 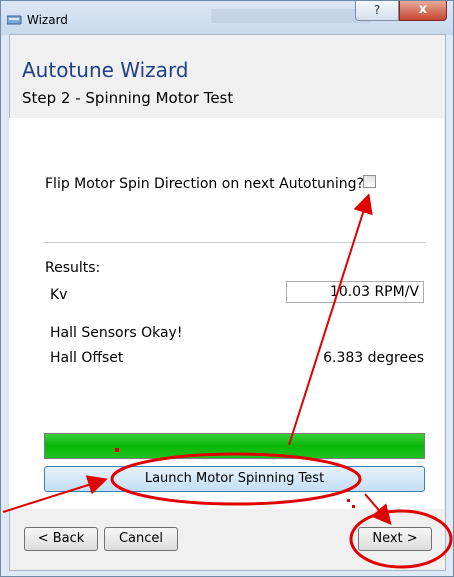 What do you see at coordinates (234, 242) in the screenshot?
I see `divider` at bounding box center [234, 242].